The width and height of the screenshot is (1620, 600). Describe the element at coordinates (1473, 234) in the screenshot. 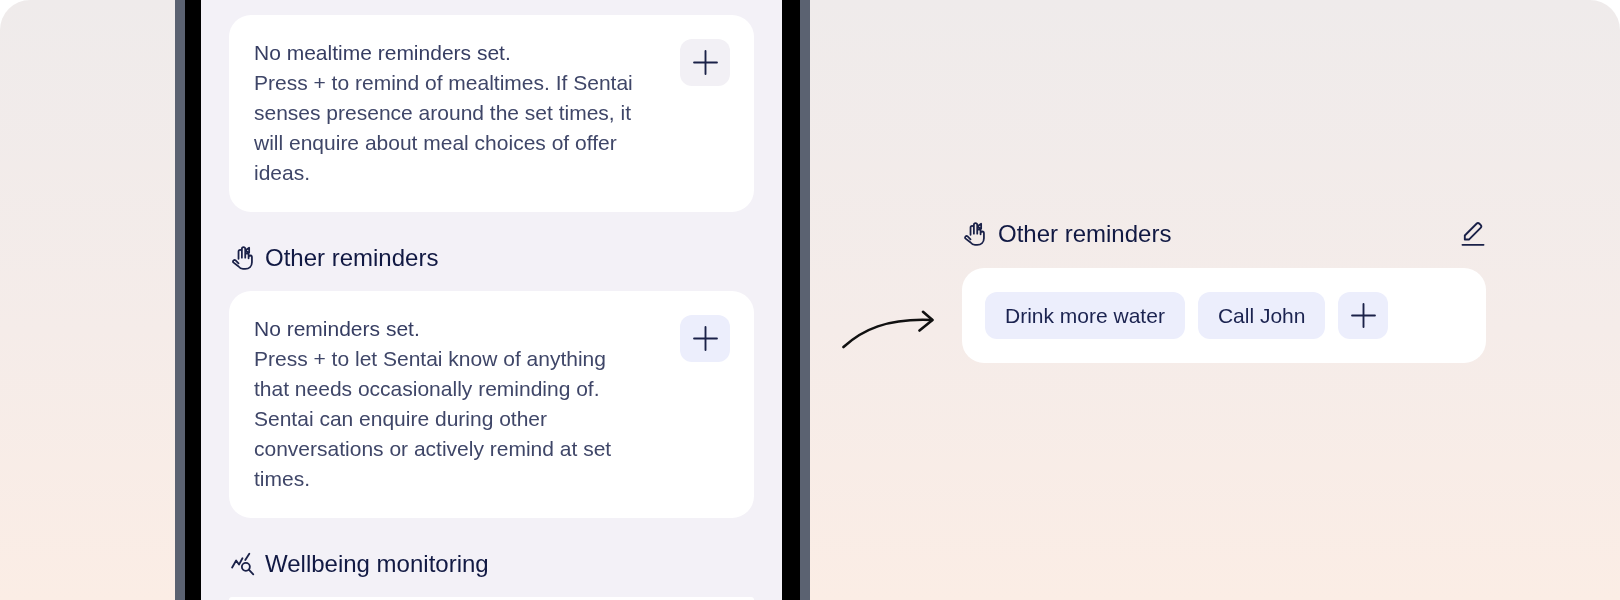

I see `pencil-icon` at that location.